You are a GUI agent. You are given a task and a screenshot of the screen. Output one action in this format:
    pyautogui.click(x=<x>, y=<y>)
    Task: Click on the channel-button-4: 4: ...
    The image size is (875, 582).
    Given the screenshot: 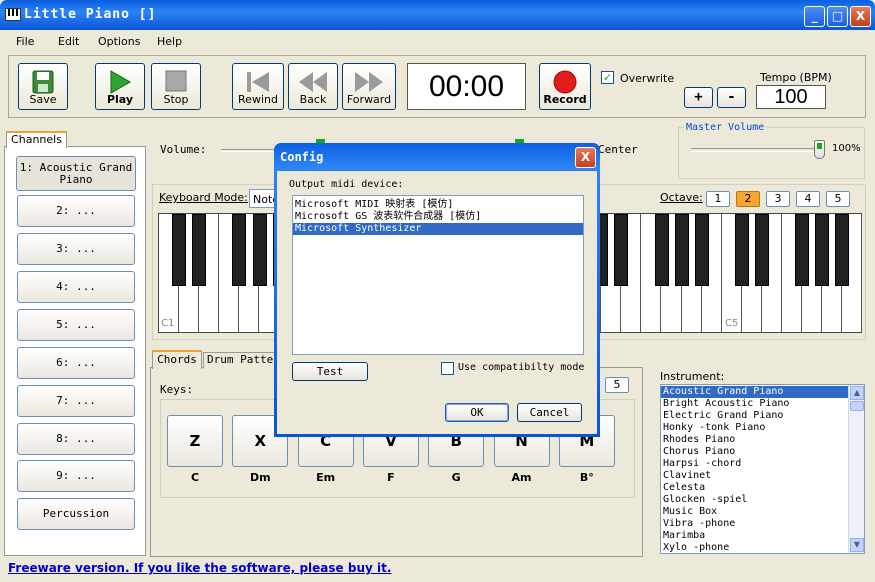 What is the action you would take?
    pyautogui.click(x=76, y=287)
    